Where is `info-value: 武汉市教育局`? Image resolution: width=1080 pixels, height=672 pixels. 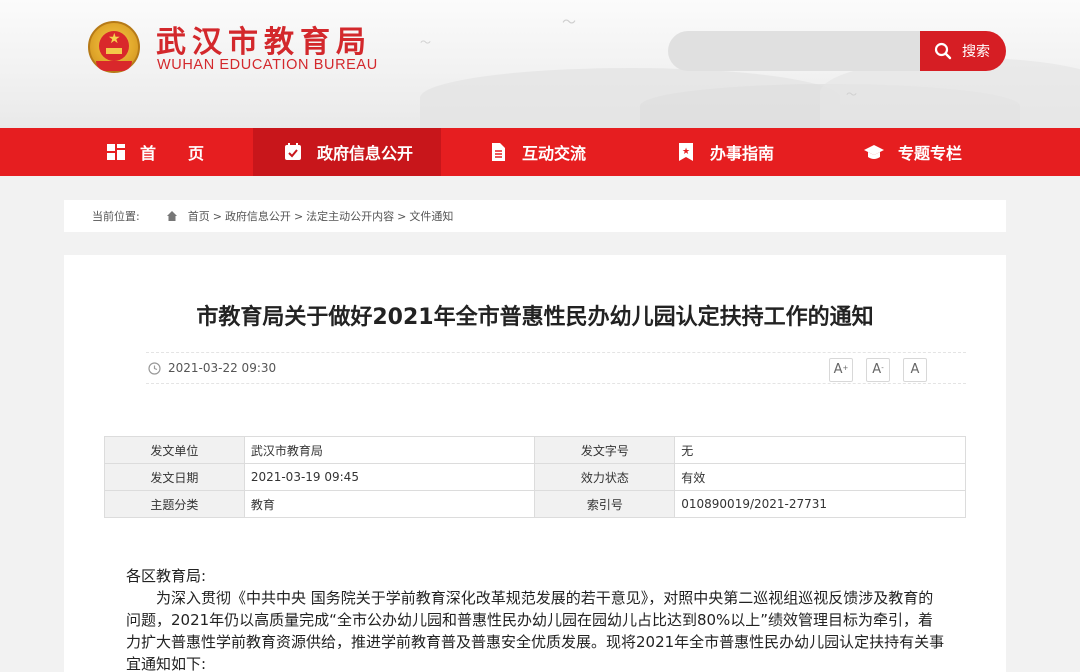 info-value: 武汉市教育局 is located at coordinates (389, 450).